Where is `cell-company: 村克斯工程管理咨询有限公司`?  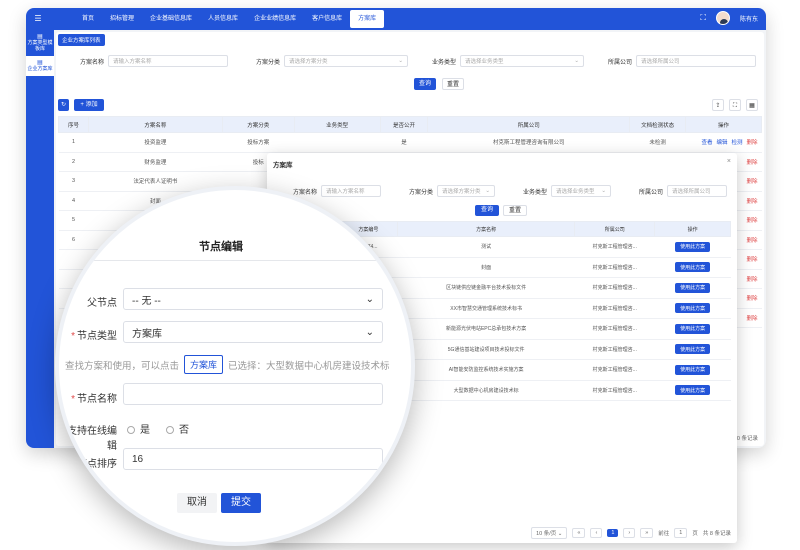
cell-company: 村克斯工程管理咨询有限公司 is located at coordinates (528, 142).